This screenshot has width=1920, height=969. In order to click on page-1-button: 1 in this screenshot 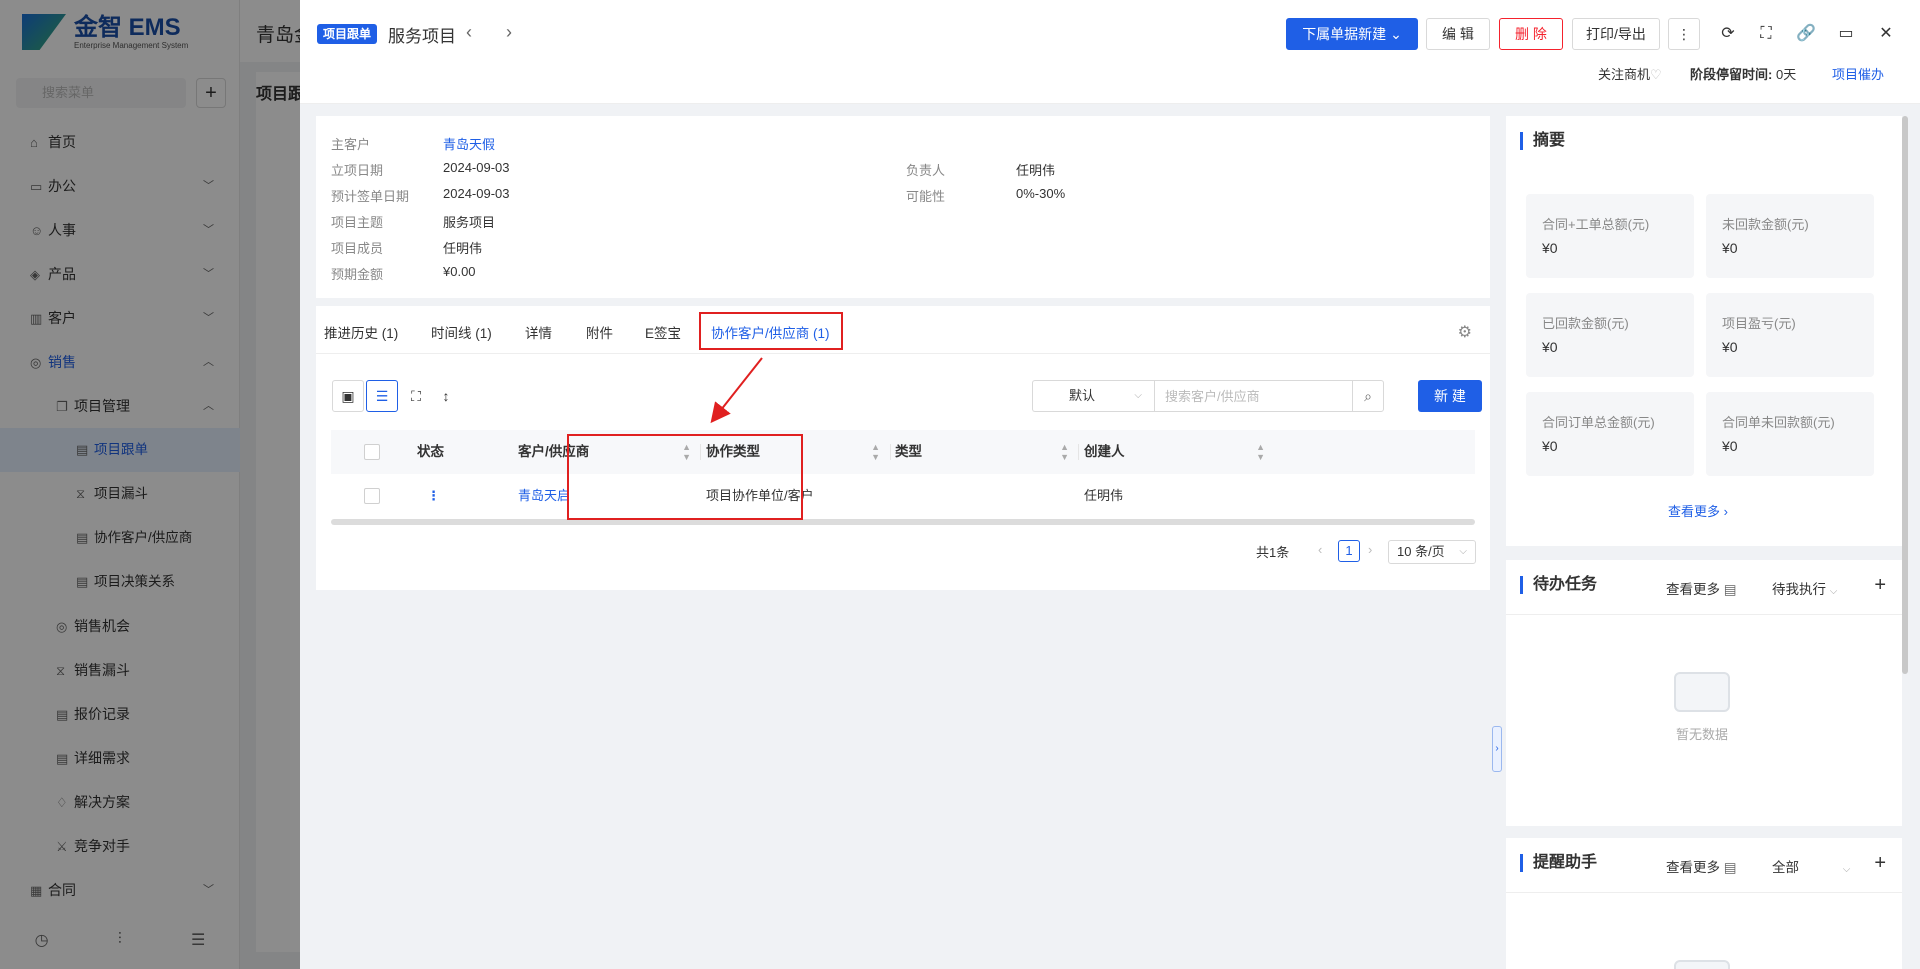, I will do `click(1349, 551)`.